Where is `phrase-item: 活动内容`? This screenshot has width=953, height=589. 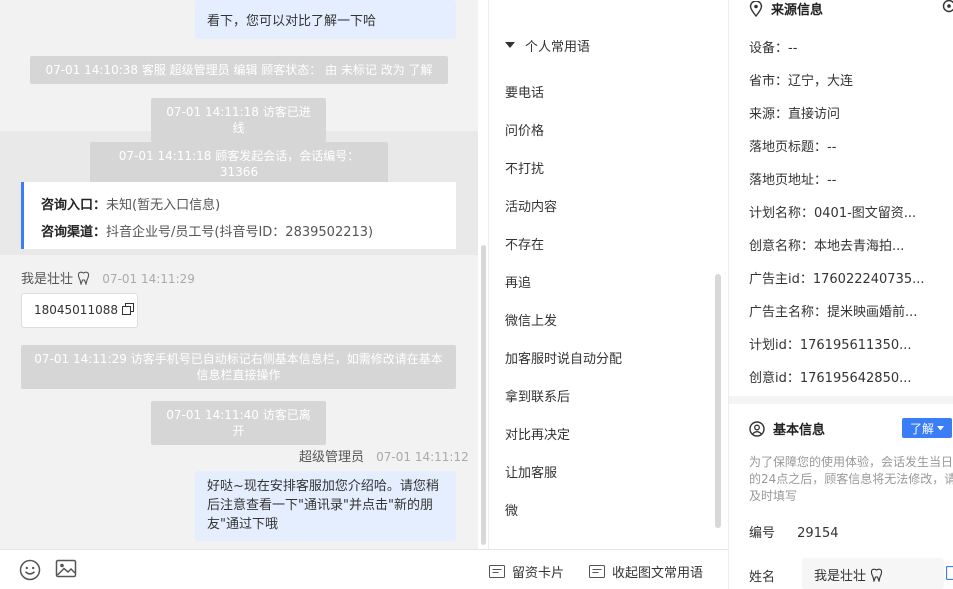 phrase-item: 活动内容 is located at coordinates (531, 205).